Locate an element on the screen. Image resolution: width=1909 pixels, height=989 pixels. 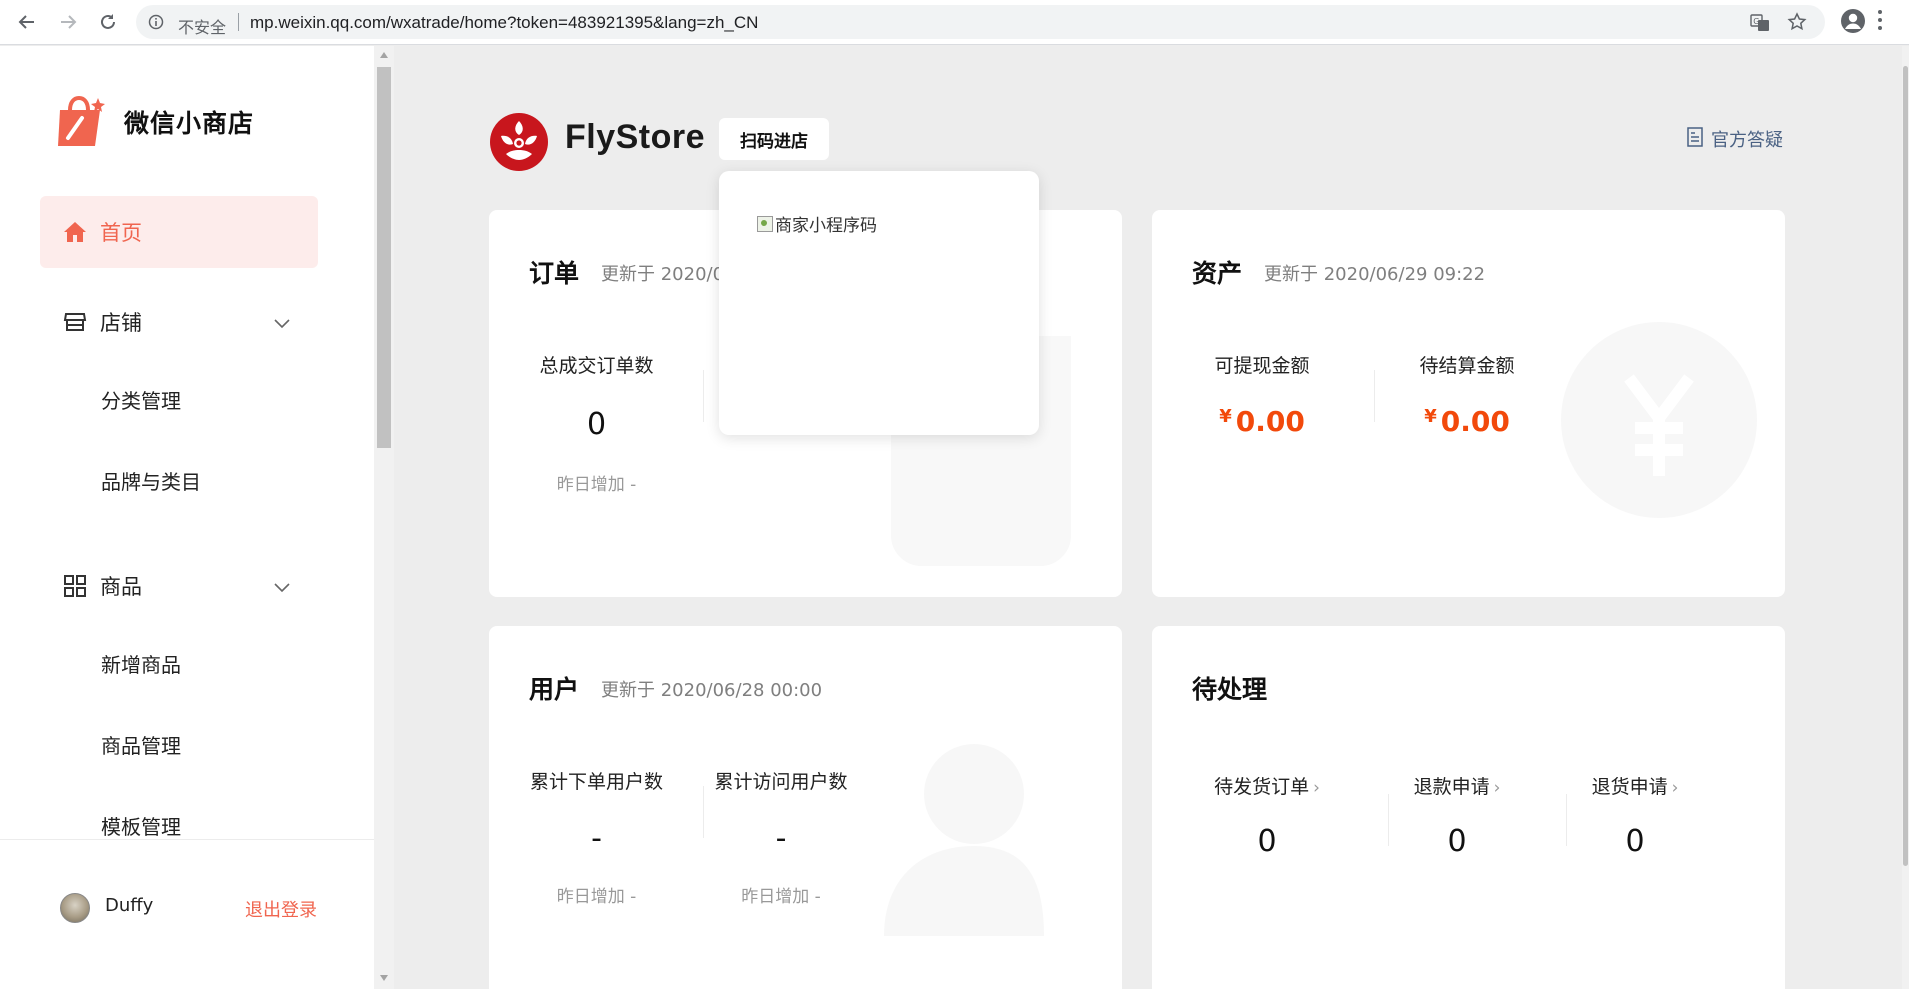
scan-to-enter-button: 扫码进店 is located at coordinates (774, 139).